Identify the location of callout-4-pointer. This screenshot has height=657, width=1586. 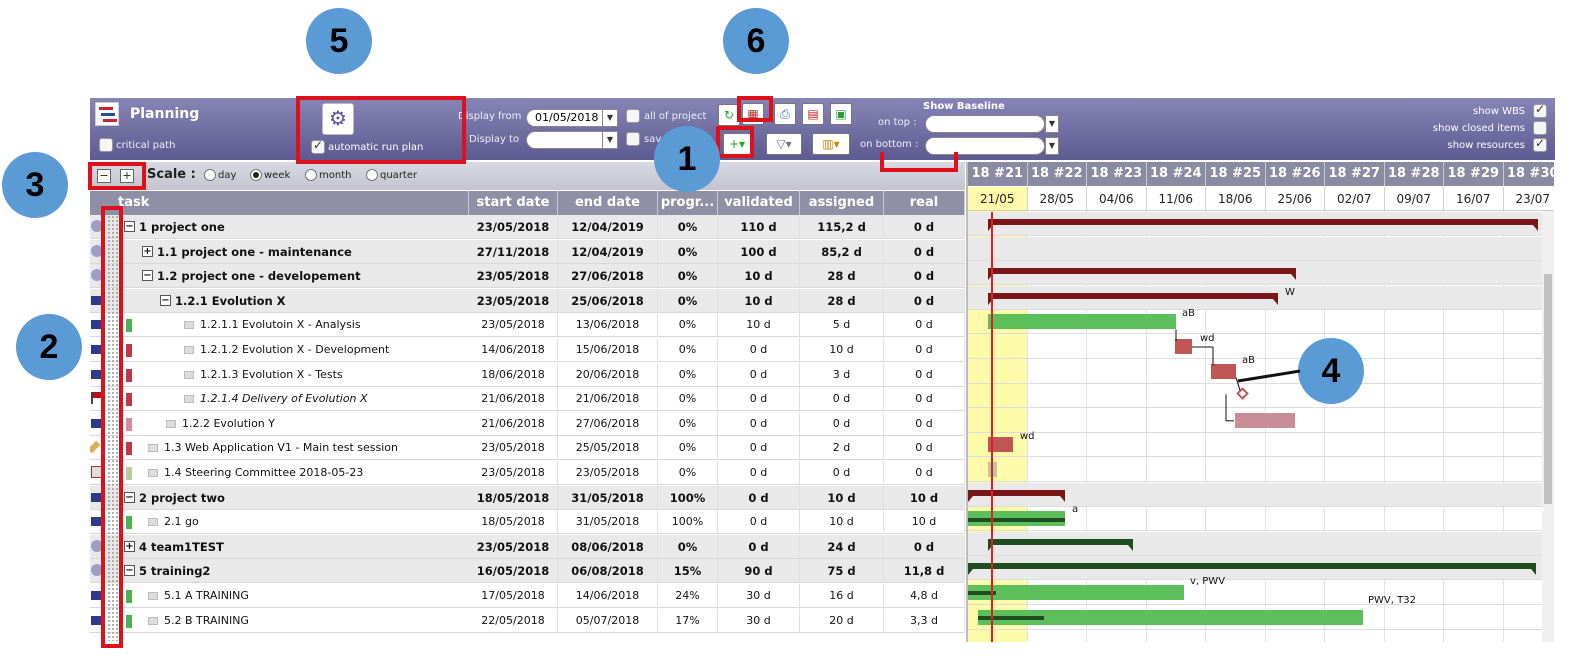
(1269, 376).